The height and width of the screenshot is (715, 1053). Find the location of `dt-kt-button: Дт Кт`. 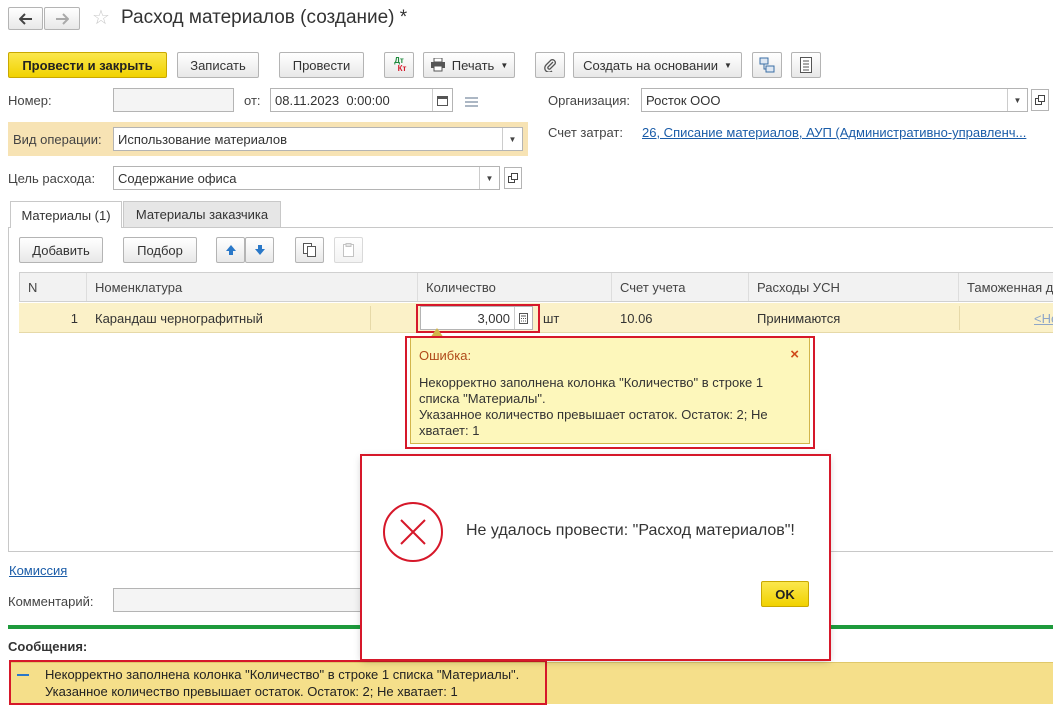

dt-kt-button: Дт Кт is located at coordinates (399, 65).